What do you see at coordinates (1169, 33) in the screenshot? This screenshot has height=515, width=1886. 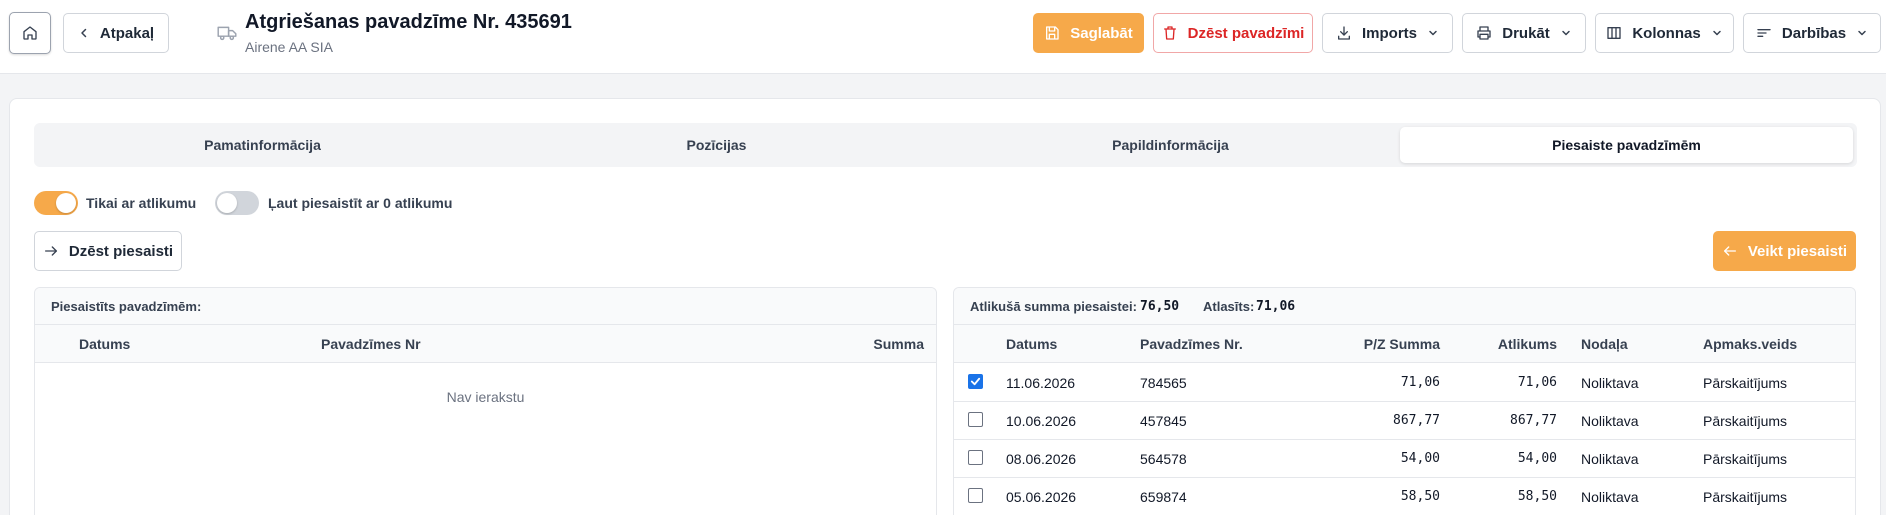 I see `trash-icon` at bounding box center [1169, 33].